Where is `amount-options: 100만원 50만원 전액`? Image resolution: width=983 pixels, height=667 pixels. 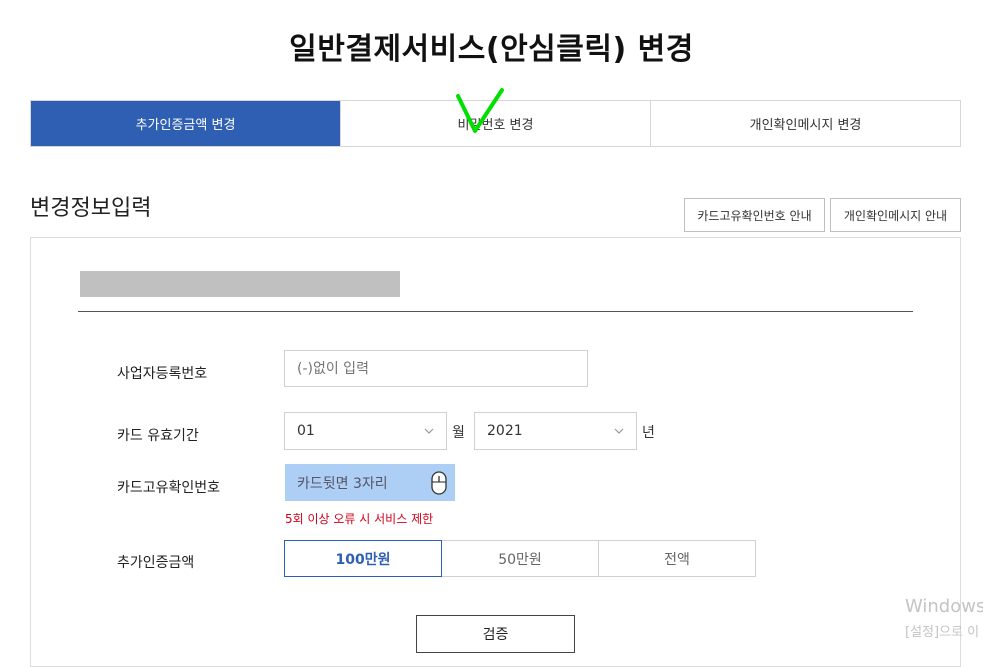
amount-options: 100만원 50만원 전액 is located at coordinates (520, 558).